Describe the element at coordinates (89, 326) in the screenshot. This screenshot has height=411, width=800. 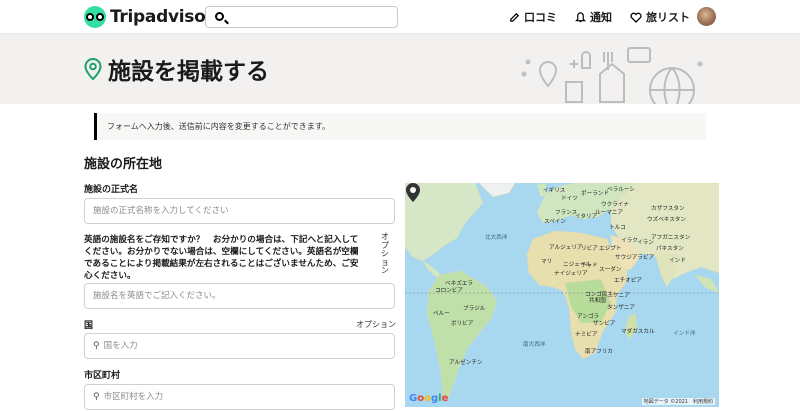
I see `country-label: 国` at that location.